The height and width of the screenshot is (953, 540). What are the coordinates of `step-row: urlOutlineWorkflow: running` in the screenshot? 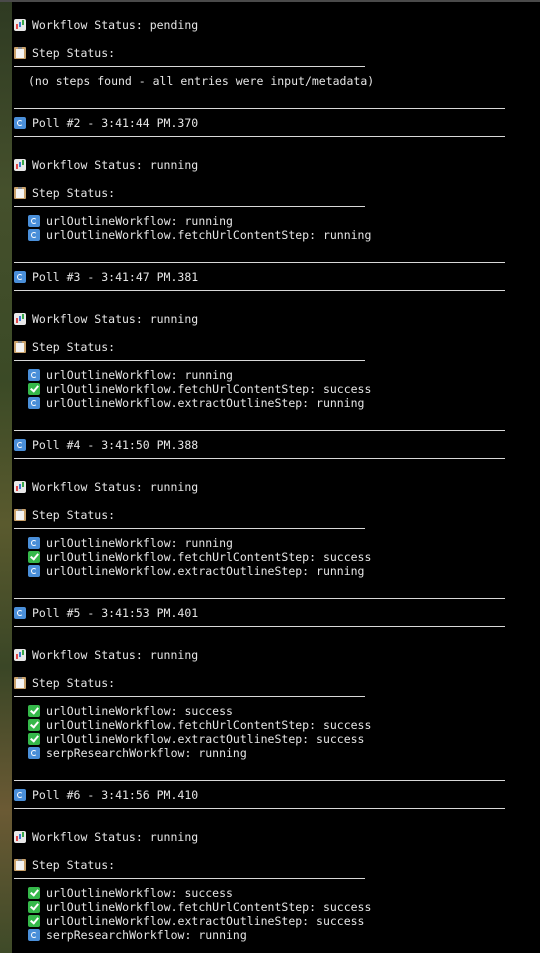 It's located at (130, 221).